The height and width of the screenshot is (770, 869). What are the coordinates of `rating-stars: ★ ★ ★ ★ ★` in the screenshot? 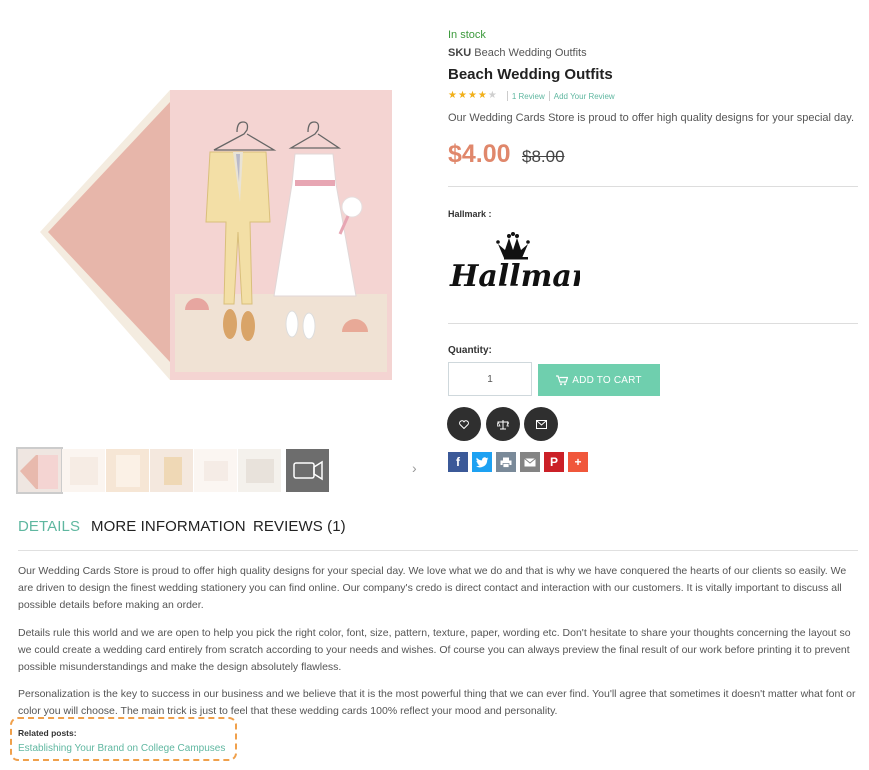 It's located at (472, 96).